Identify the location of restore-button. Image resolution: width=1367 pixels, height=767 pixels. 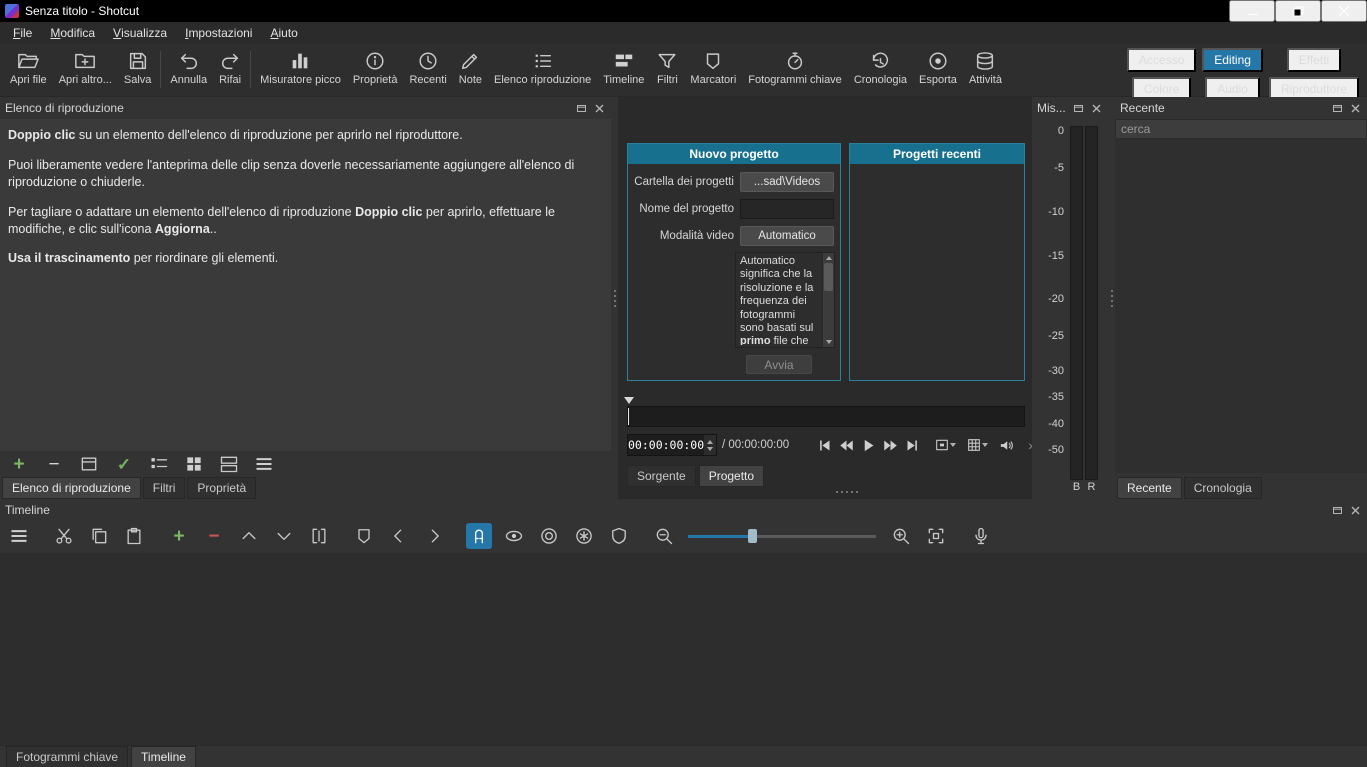
(1298, 11).